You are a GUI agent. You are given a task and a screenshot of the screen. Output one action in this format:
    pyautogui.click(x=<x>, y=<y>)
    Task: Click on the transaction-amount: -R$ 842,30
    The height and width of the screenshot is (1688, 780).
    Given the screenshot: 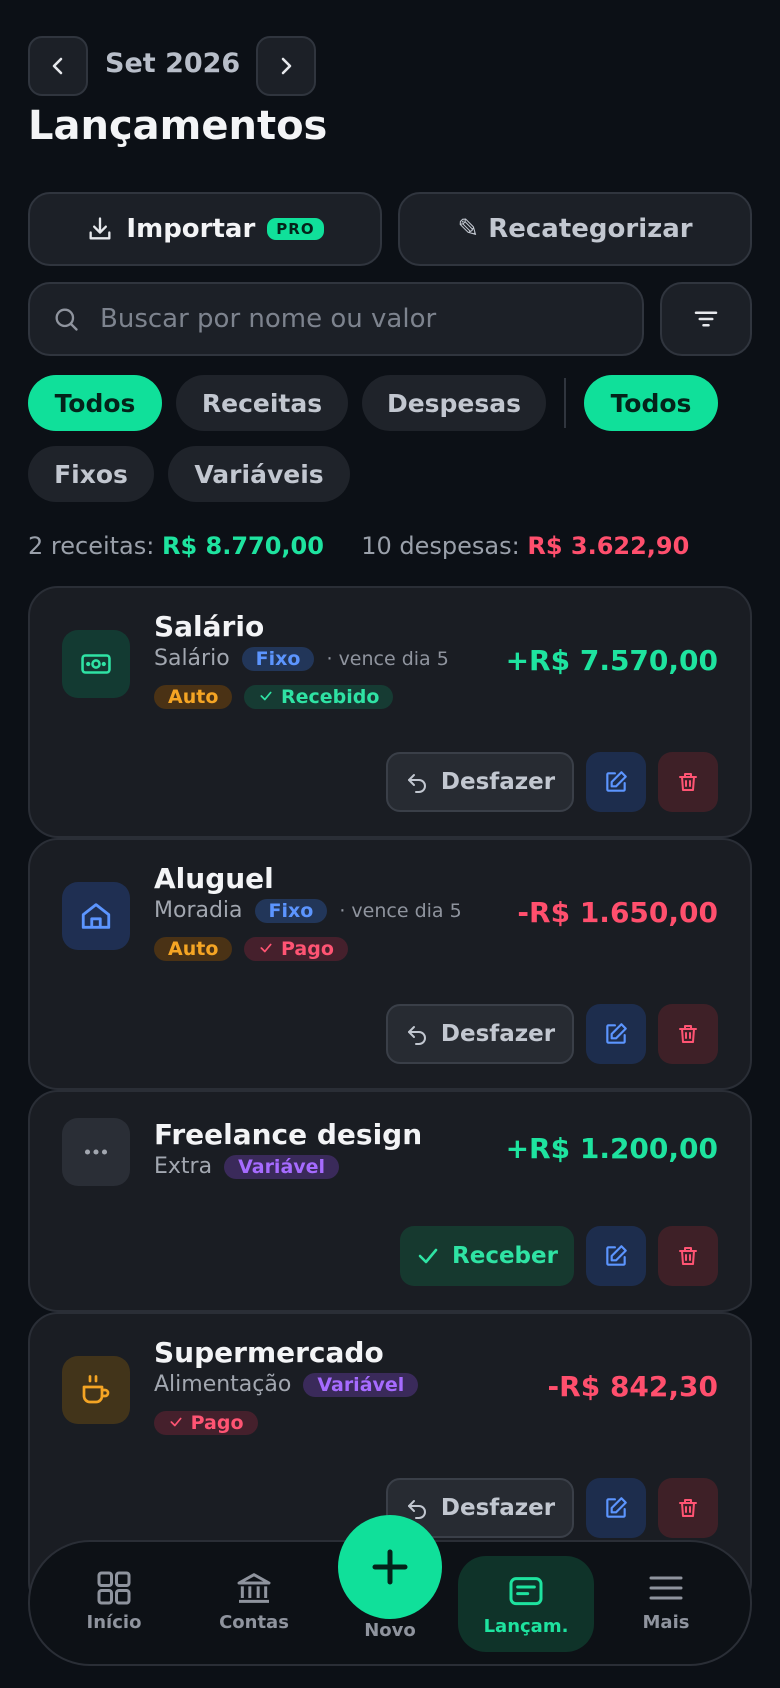 What is the action you would take?
    pyautogui.click(x=632, y=1386)
    